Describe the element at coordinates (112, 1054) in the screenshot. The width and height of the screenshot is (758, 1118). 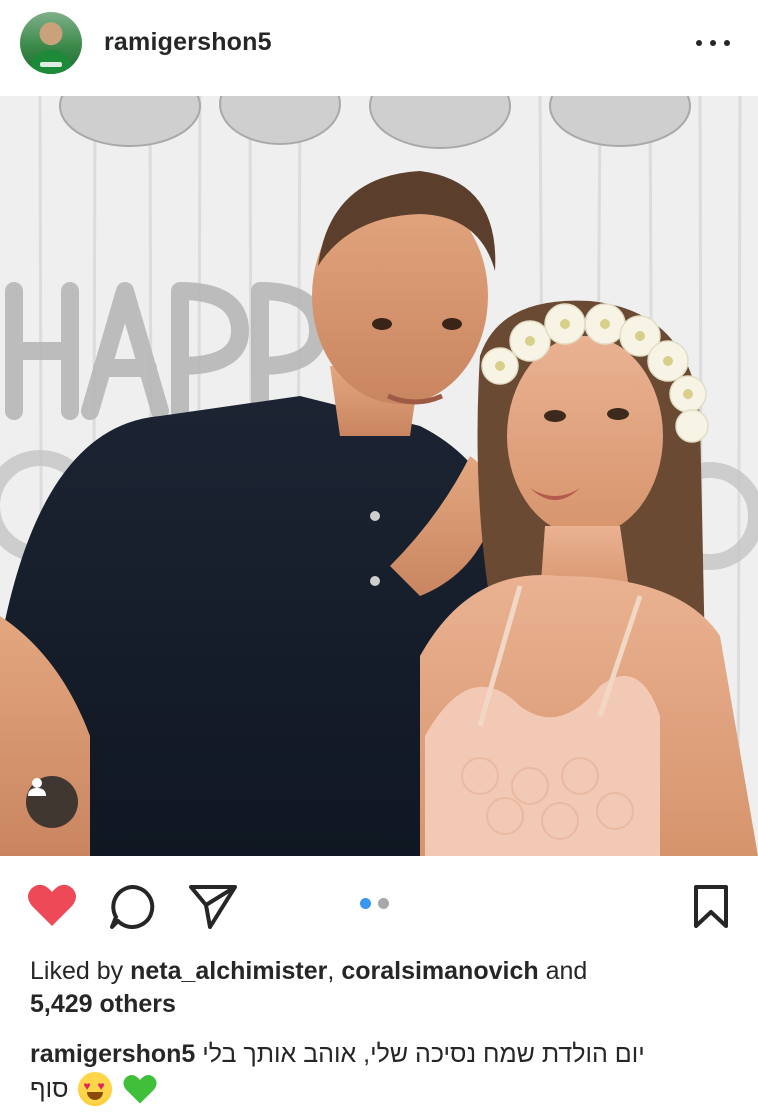
I see `caption-username: ramigershon5` at that location.